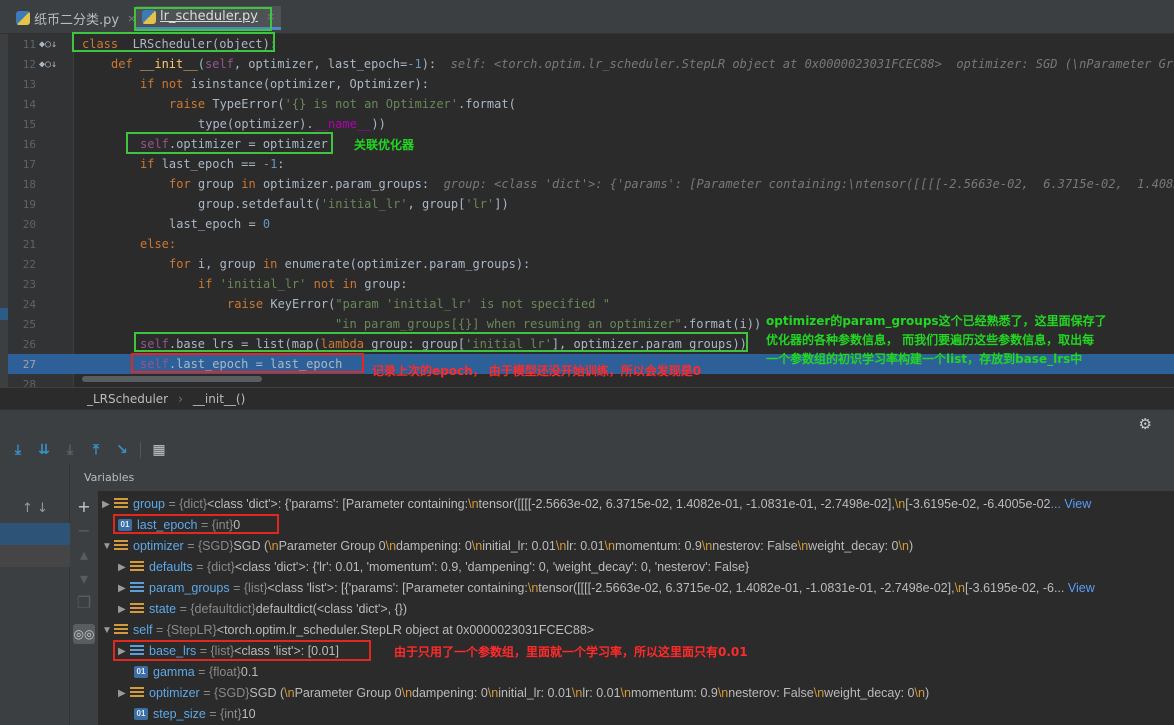 The height and width of the screenshot is (725, 1174). Describe the element at coordinates (29, 124) in the screenshot. I see `line-number: 15` at that location.